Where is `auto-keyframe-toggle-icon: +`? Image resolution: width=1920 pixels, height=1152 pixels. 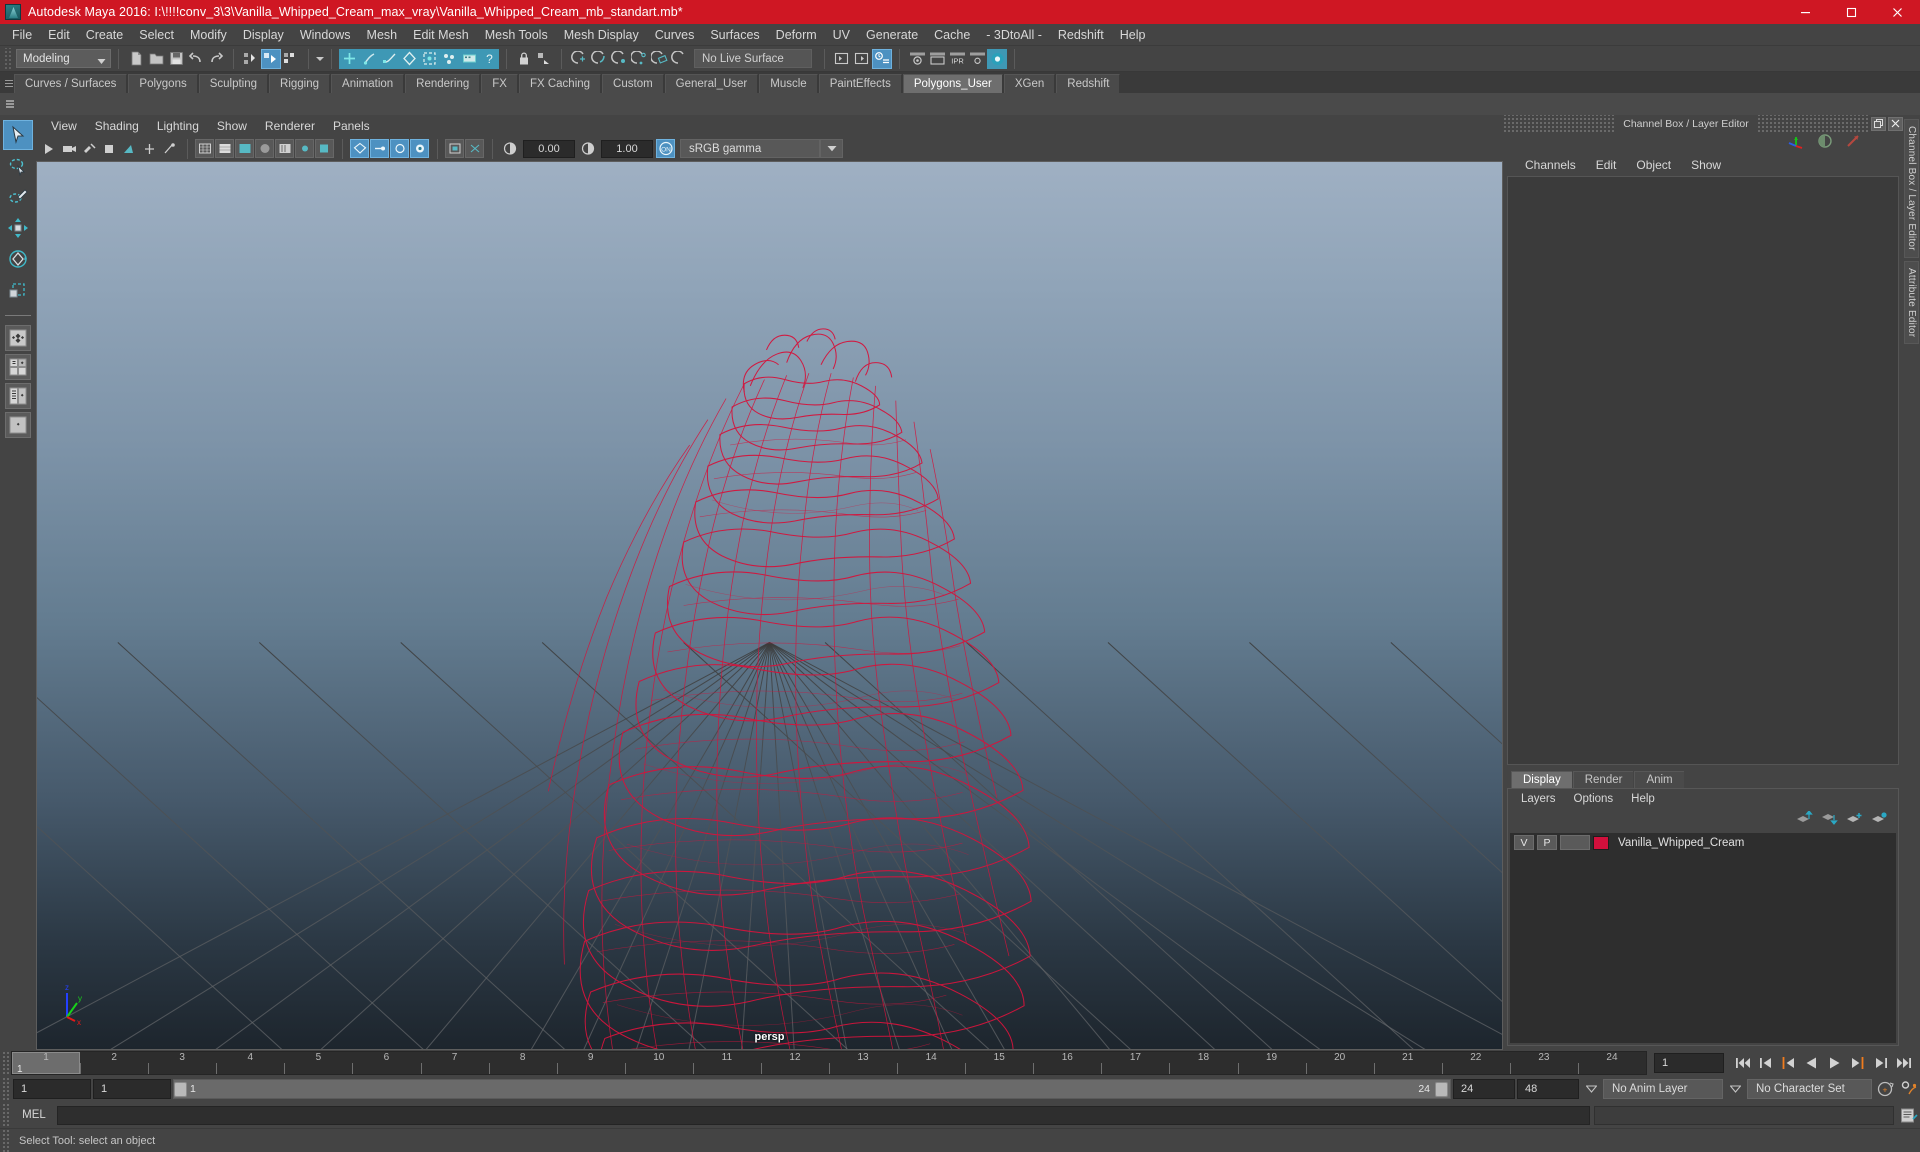 auto-keyframe-toggle-icon: + is located at coordinates (1885, 1089).